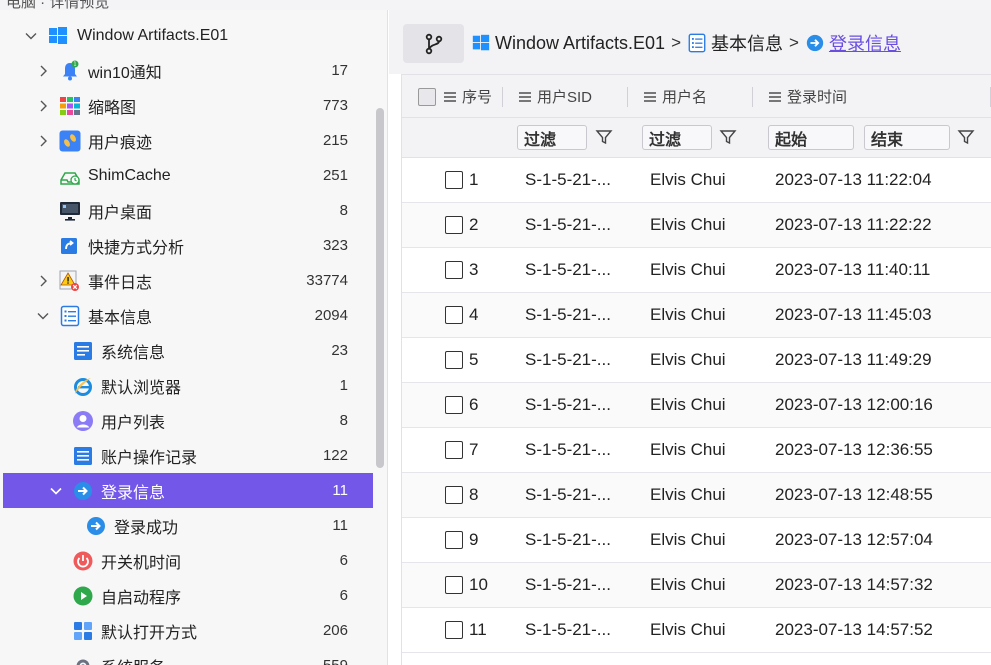 Image resolution: width=991 pixels, height=665 pixels. I want to click on sidebar-item-7: 基本信息 2094, so click(188, 315).